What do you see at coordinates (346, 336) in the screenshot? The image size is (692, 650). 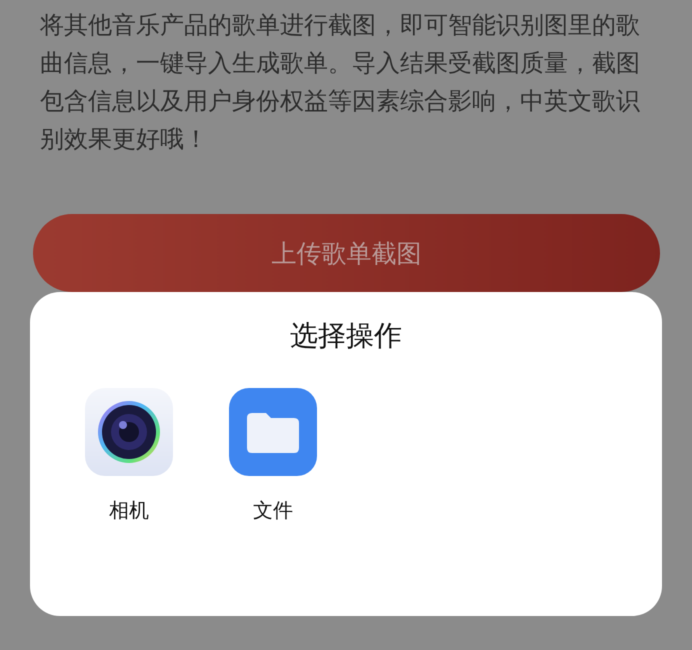 I see `sheet-title: 选择操作` at bounding box center [346, 336].